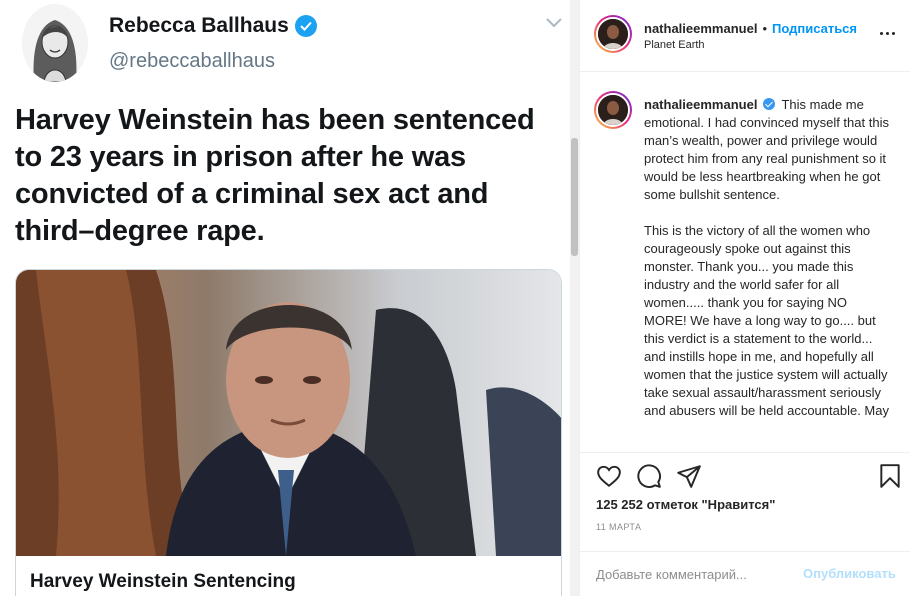 Image resolution: width=910 pixels, height=596 pixels. What do you see at coordinates (814, 28) in the screenshot?
I see `follow-button: Подписаться` at bounding box center [814, 28].